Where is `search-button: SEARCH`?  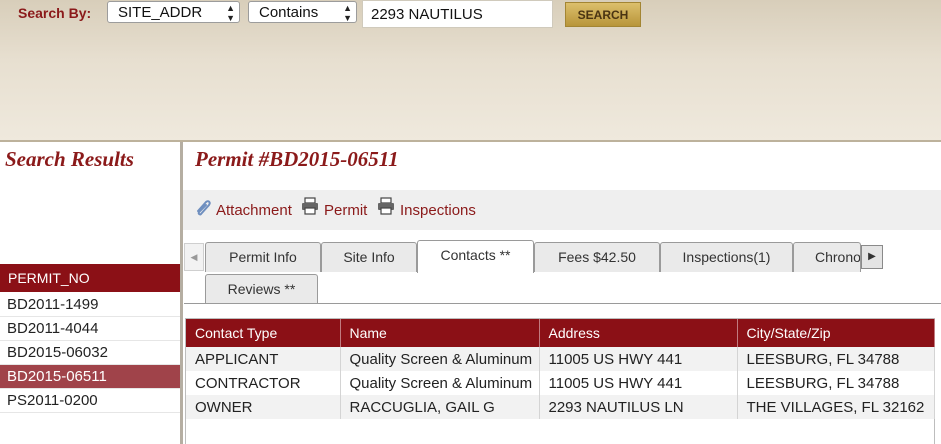
search-button: SEARCH is located at coordinates (603, 14).